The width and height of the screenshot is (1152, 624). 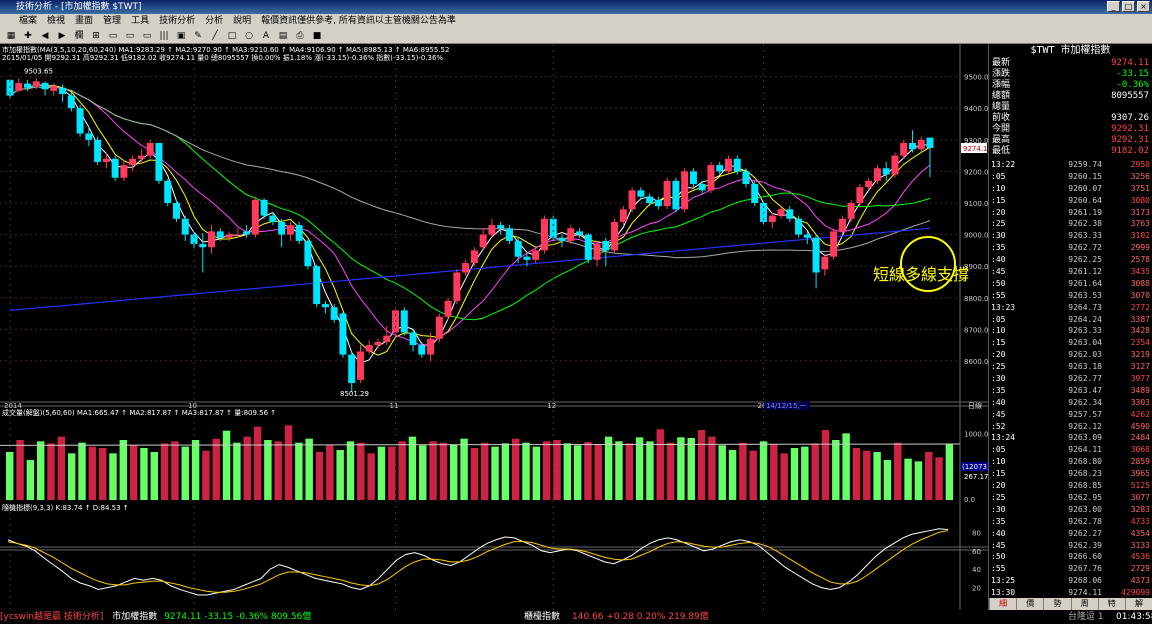 I want to click on tick-volume: 4590, so click(x=1140, y=426).